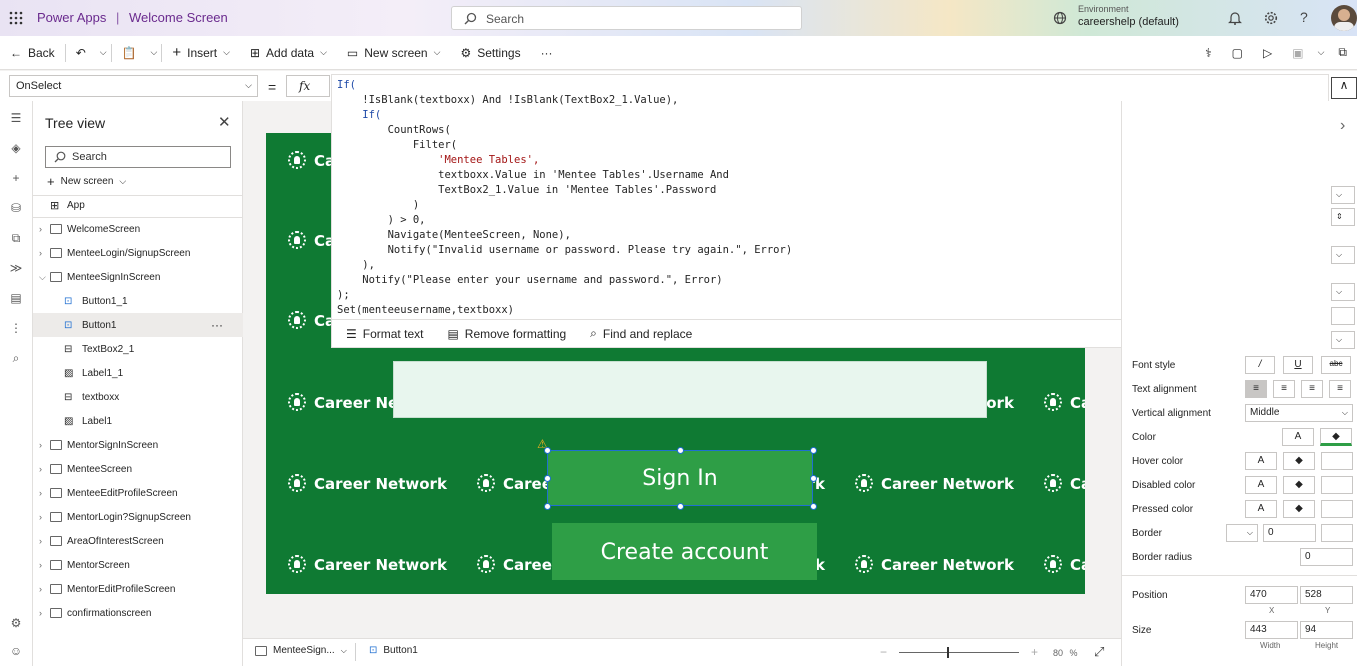  I want to click on undo-button: ↶, so click(81, 53).